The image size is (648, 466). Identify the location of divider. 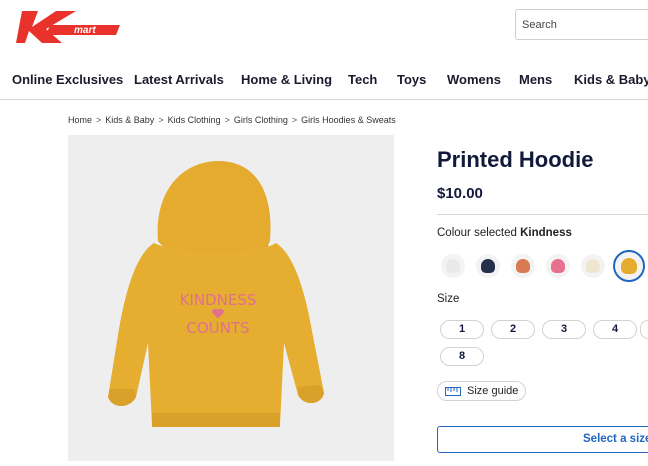
(542, 214).